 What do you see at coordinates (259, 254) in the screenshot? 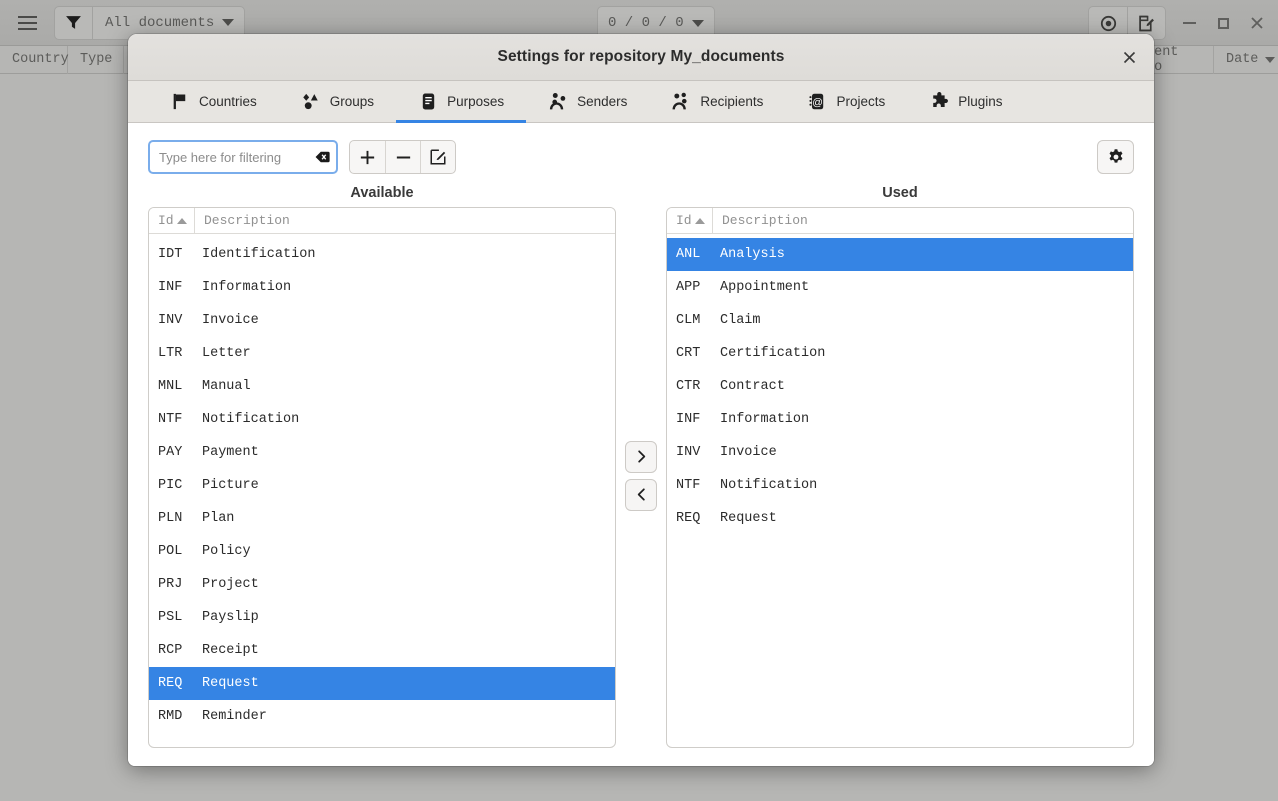
I see `row-description: Identification` at bounding box center [259, 254].